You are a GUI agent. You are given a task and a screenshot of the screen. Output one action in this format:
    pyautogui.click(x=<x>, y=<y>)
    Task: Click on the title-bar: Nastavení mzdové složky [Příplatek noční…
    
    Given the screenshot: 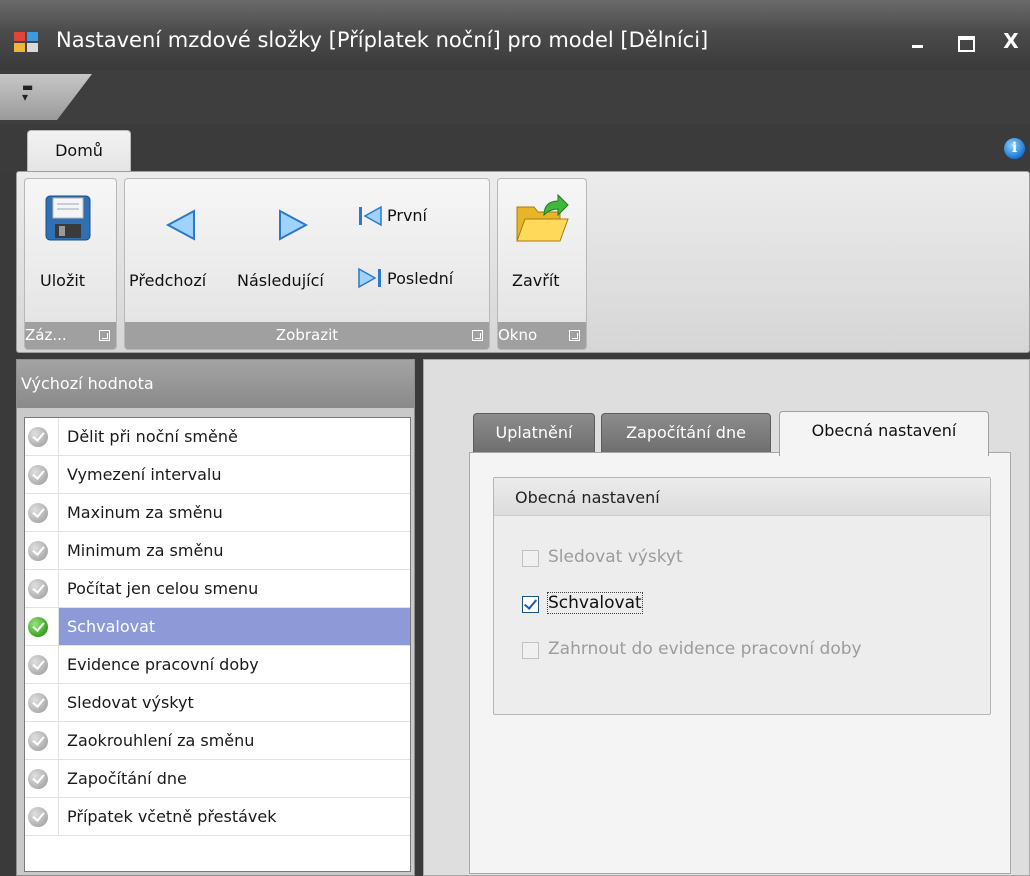 What is the action you would take?
    pyautogui.click(x=515, y=35)
    